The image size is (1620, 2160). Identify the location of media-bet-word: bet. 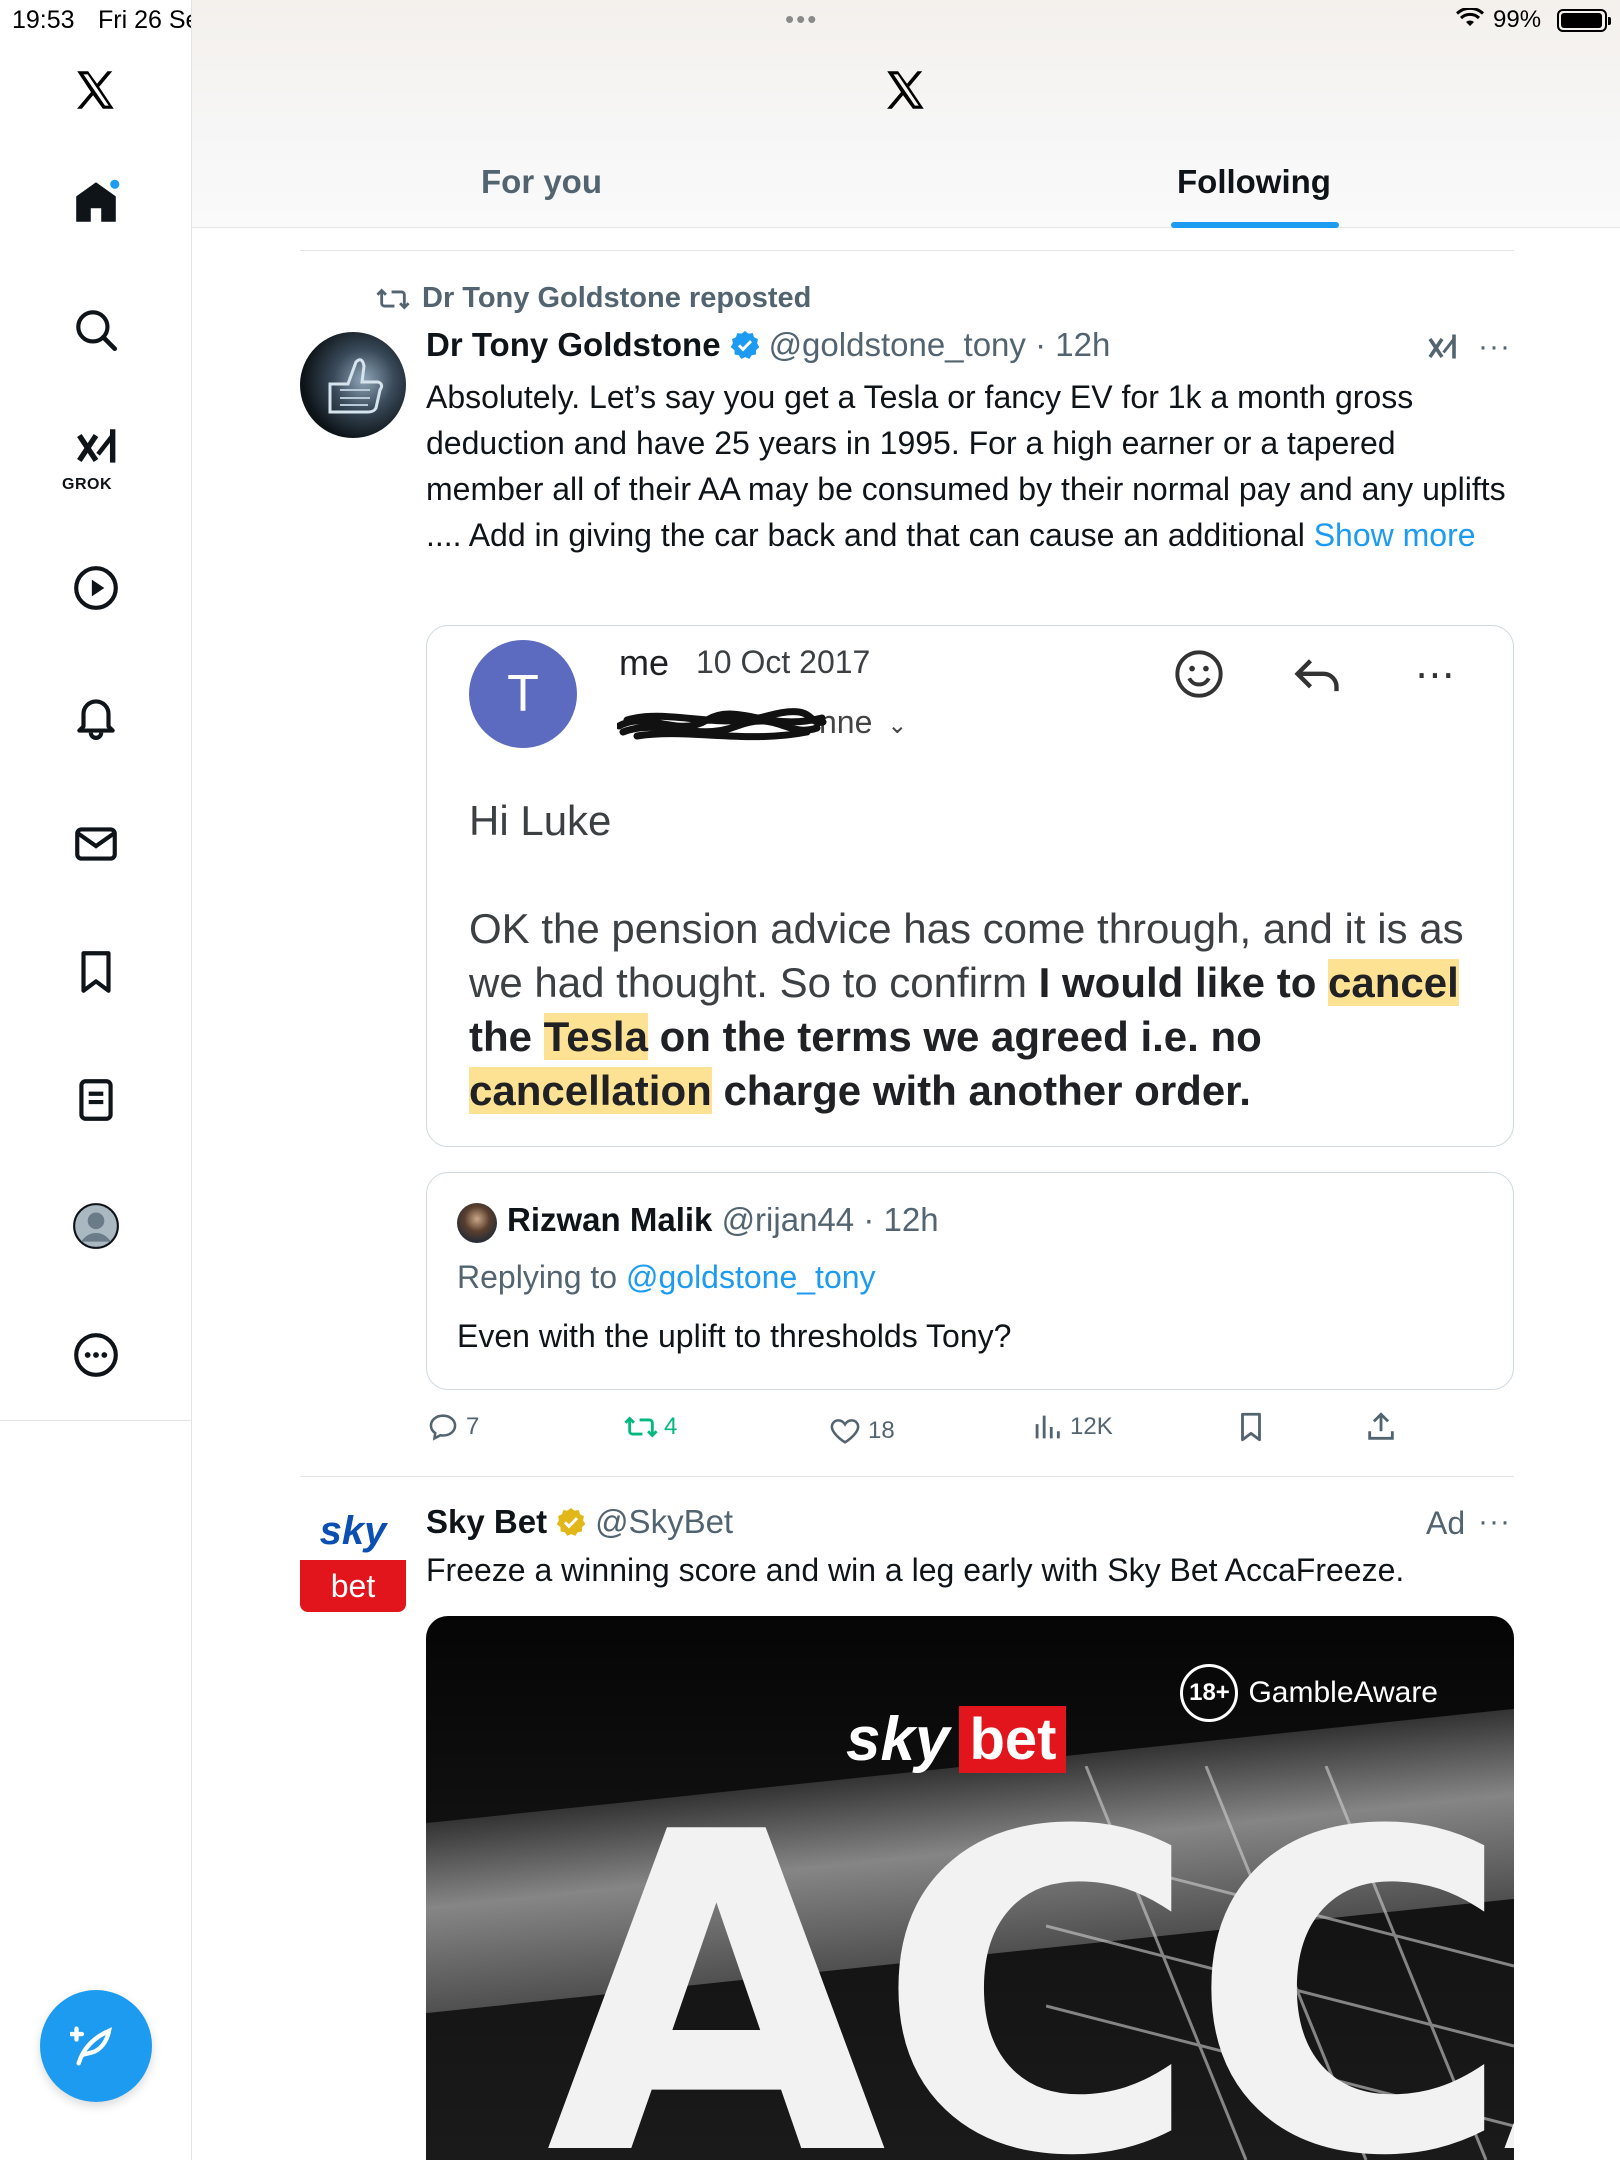
(1013, 1739).